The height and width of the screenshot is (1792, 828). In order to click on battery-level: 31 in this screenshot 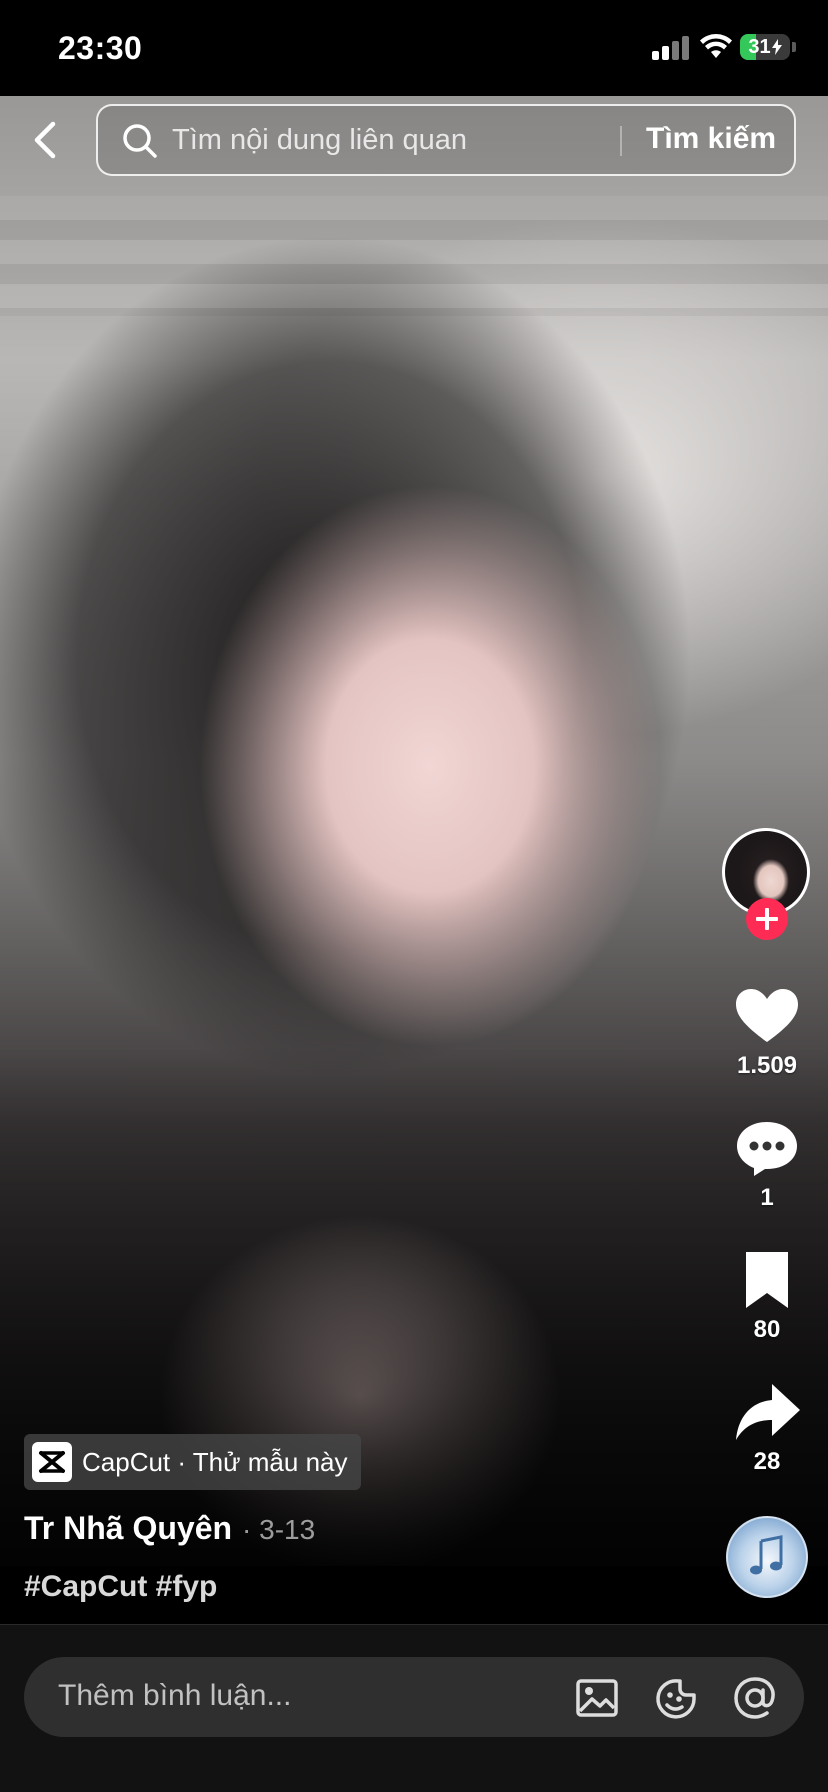, I will do `click(759, 46)`.